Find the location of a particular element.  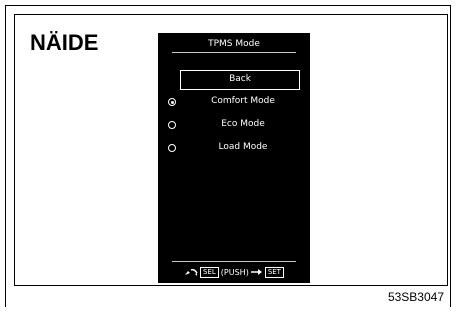

option-eco-mode: Eco Mode is located at coordinates (234, 126).